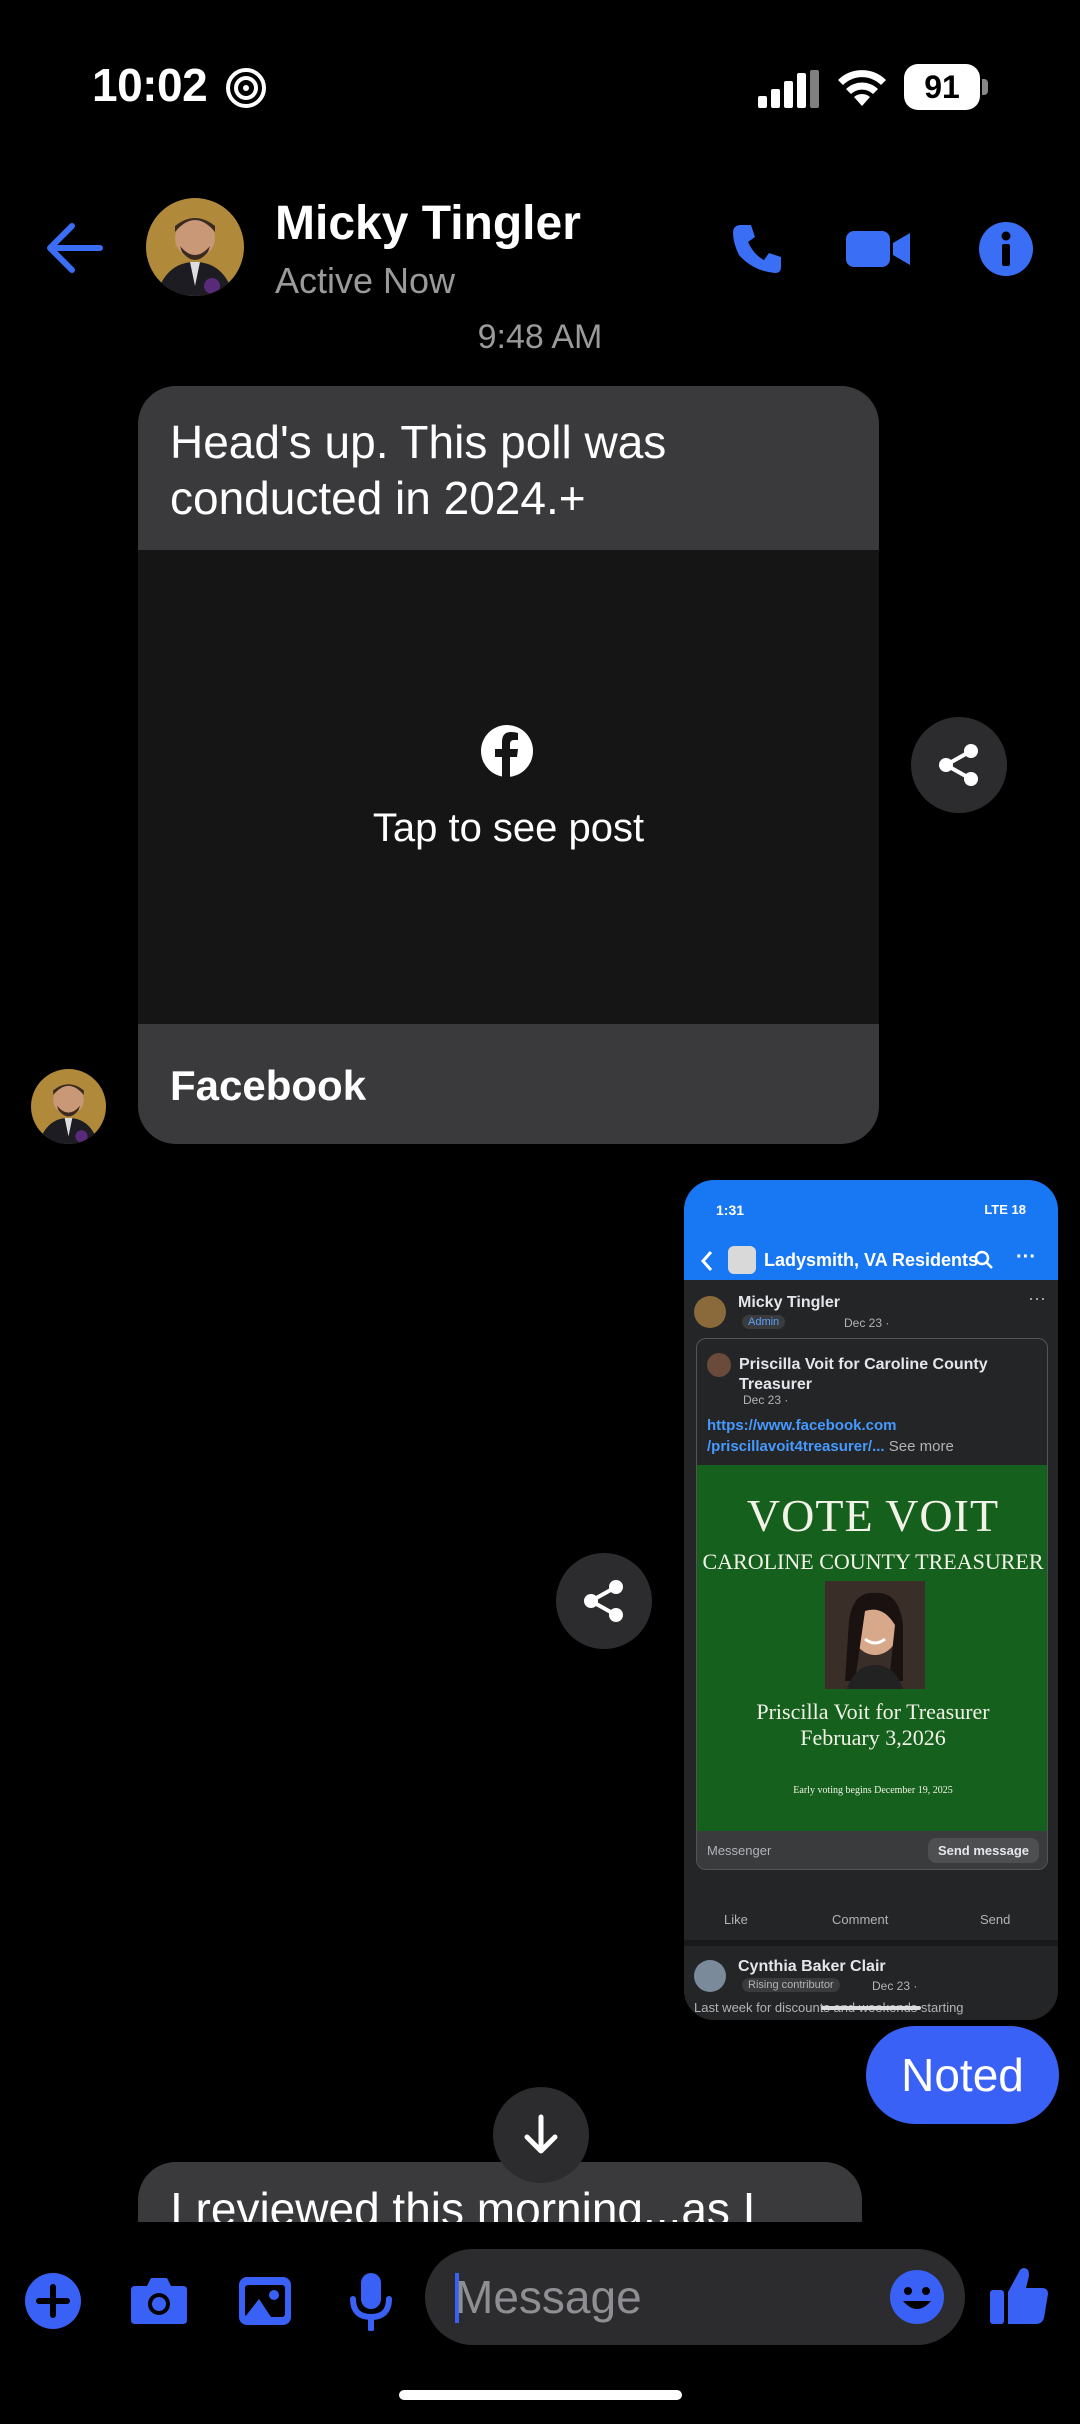 The width and height of the screenshot is (1080, 2424). I want to click on shot-post-menu-icon: ···, so click(1037, 1298).